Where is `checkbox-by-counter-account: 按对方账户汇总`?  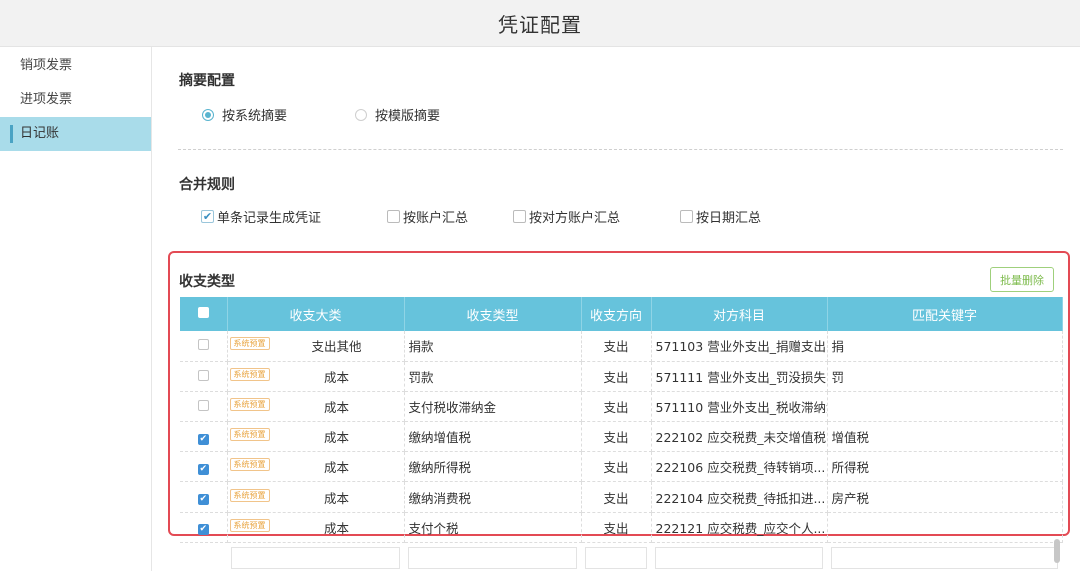
checkbox-by-counter-account: 按对方账户汇总 is located at coordinates (566, 216).